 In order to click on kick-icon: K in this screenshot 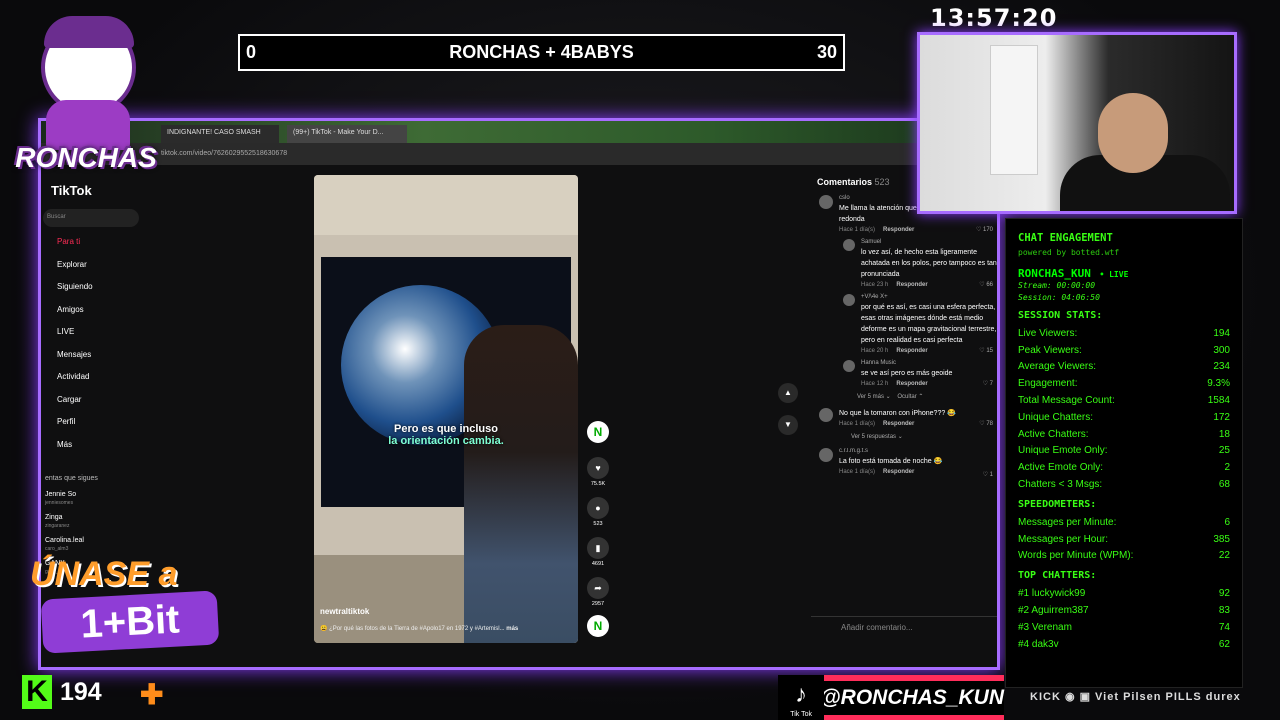, I will do `click(37, 692)`.